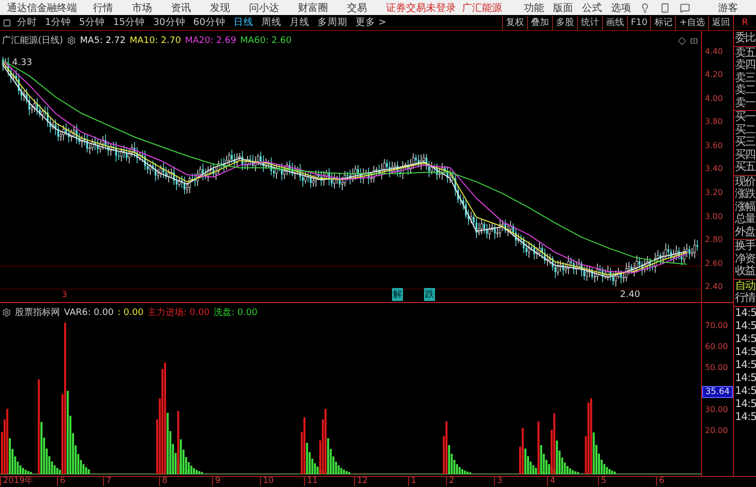 This screenshot has height=487, width=756. Describe the element at coordinates (714, 192) in the screenshot. I see `axis-label: 3.20` at that location.